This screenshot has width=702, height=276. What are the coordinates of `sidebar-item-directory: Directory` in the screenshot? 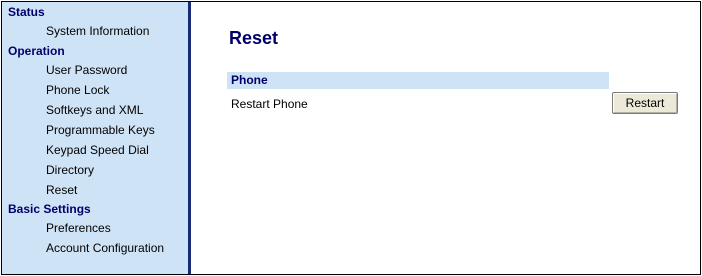 It's located at (70, 170).